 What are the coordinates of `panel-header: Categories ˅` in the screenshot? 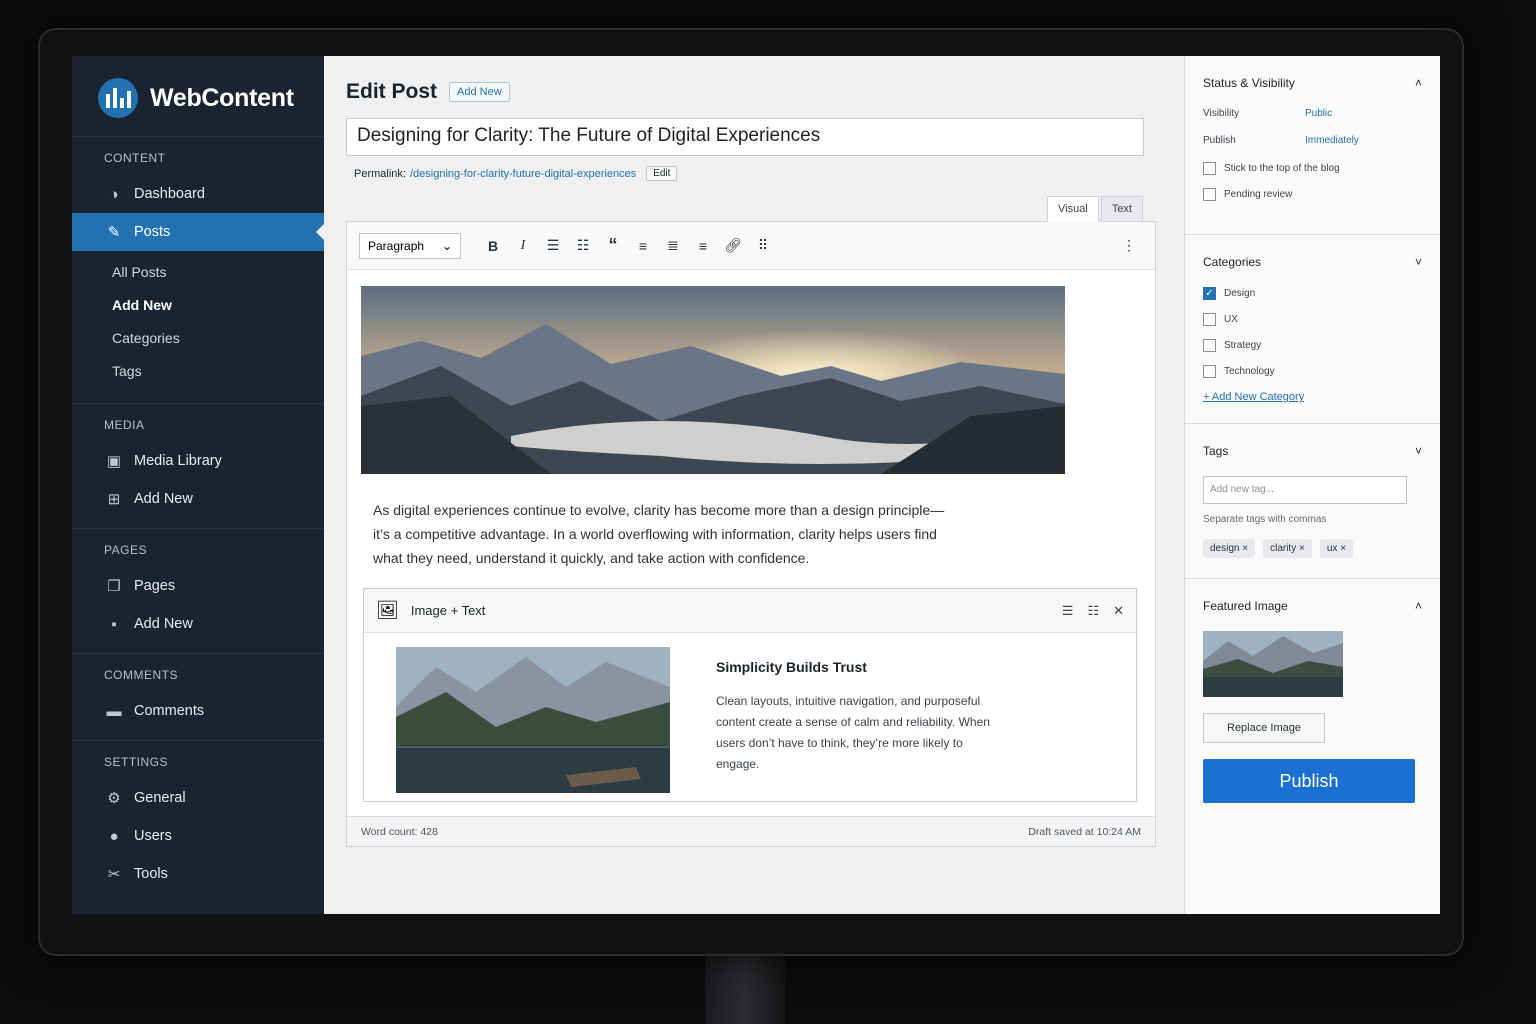 It's located at (1312, 262).